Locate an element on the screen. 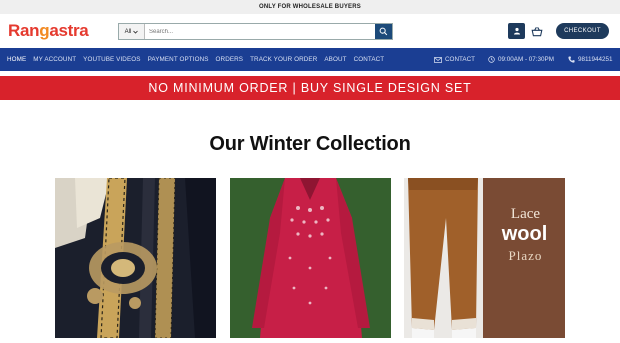 Image resolution: width=620 pixels, height=343 pixels. header-contact-link: CONTACT is located at coordinates (454, 59).